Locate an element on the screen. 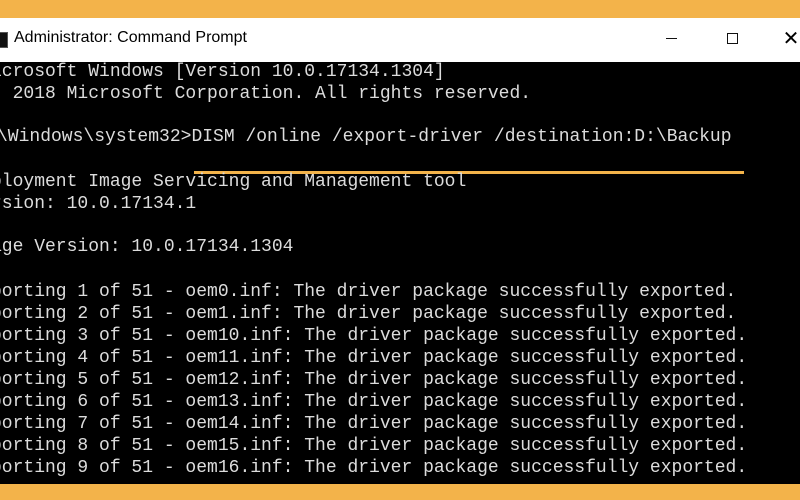 This screenshot has width=800, height=500. close-icon: ✕ is located at coordinates (791, 38).